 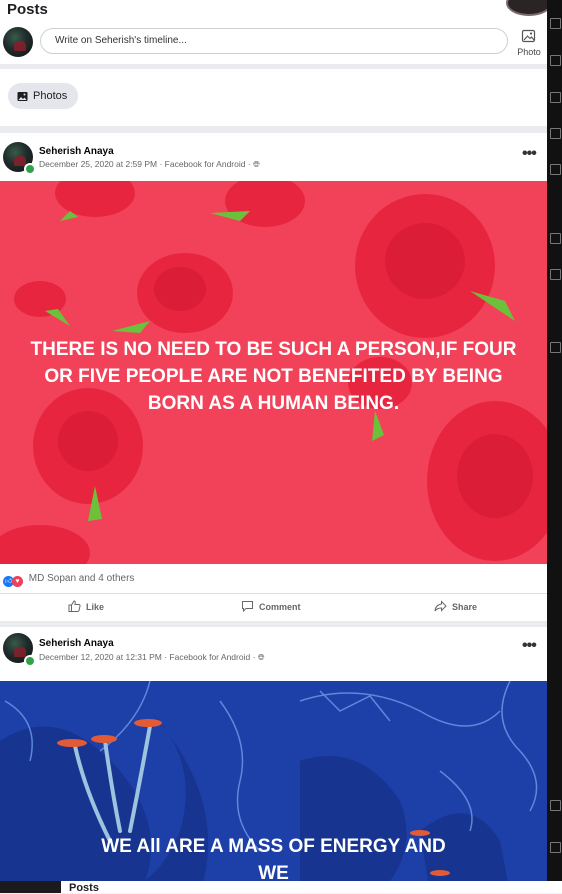 I want to click on composer-avatar, so click(x=18, y=42).